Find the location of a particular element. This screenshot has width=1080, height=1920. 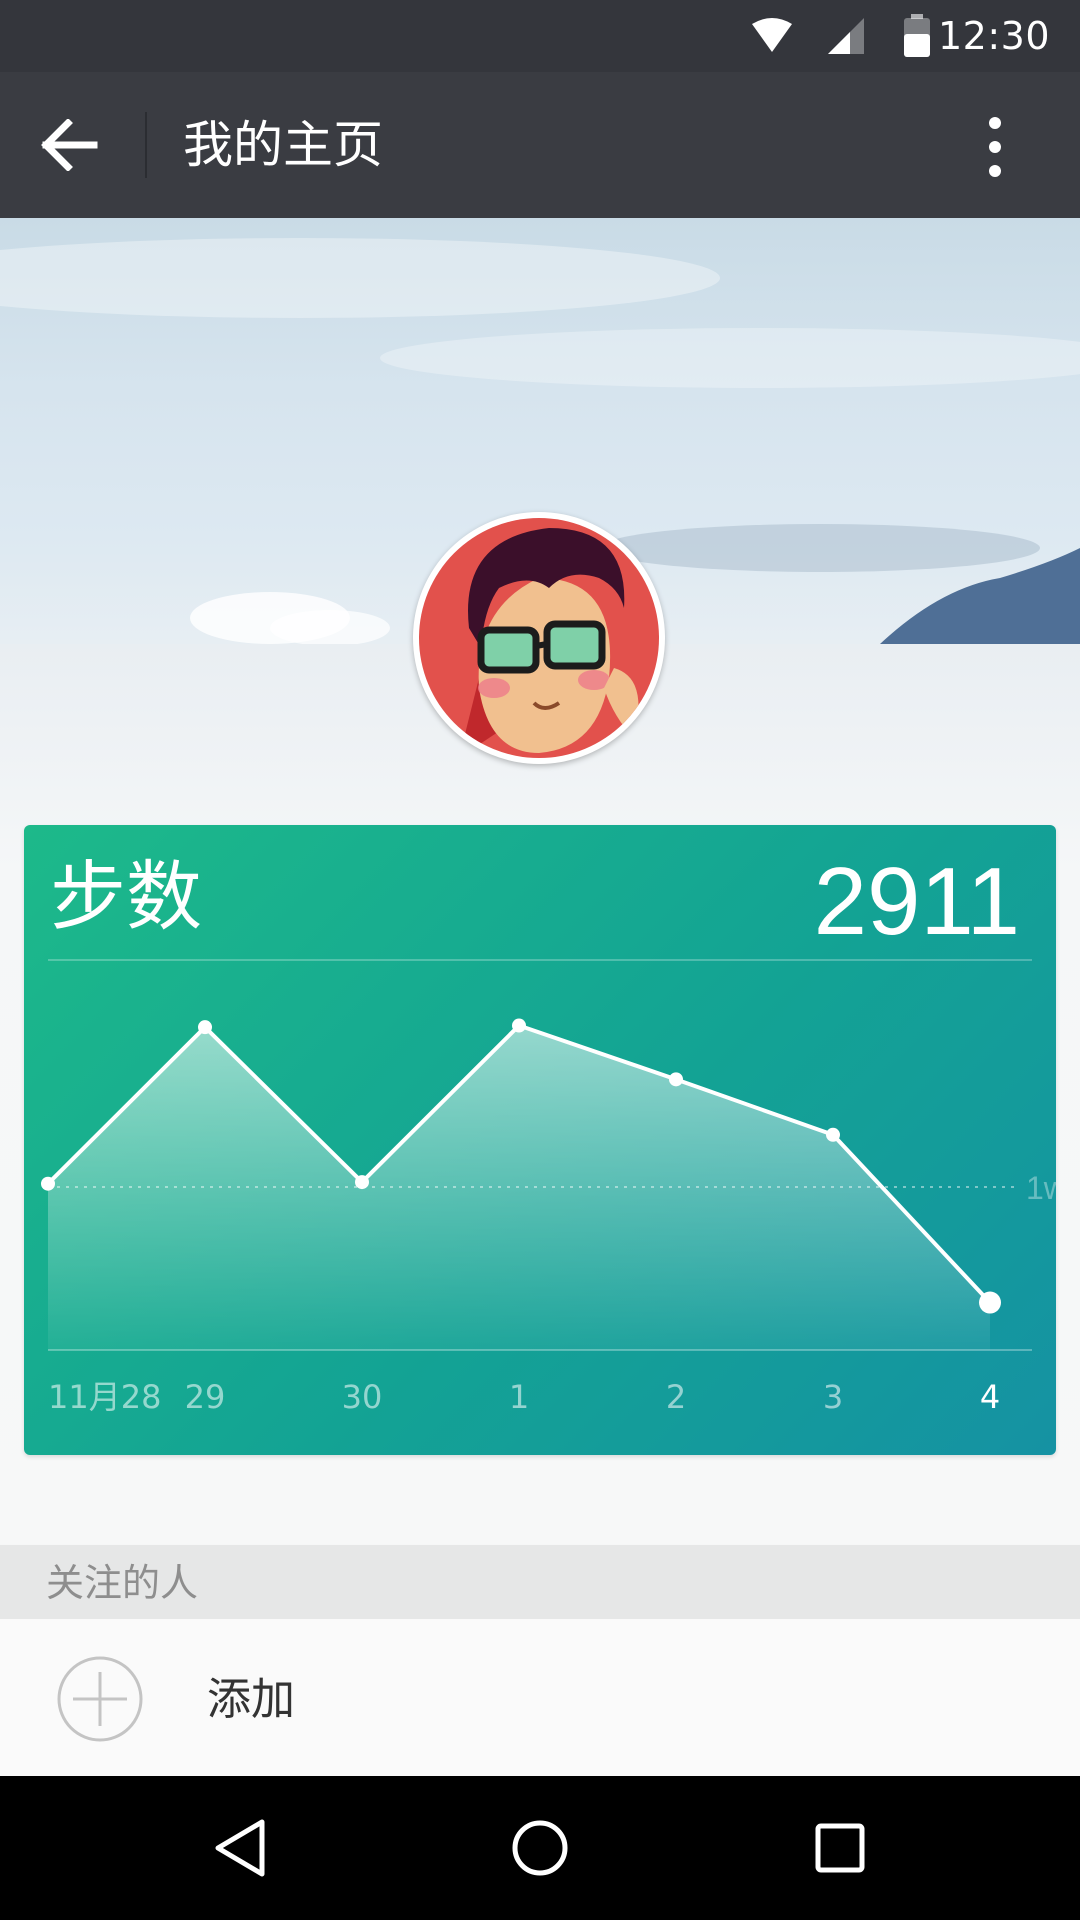

x-tick-label: 1 is located at coordinates (519, 1397).